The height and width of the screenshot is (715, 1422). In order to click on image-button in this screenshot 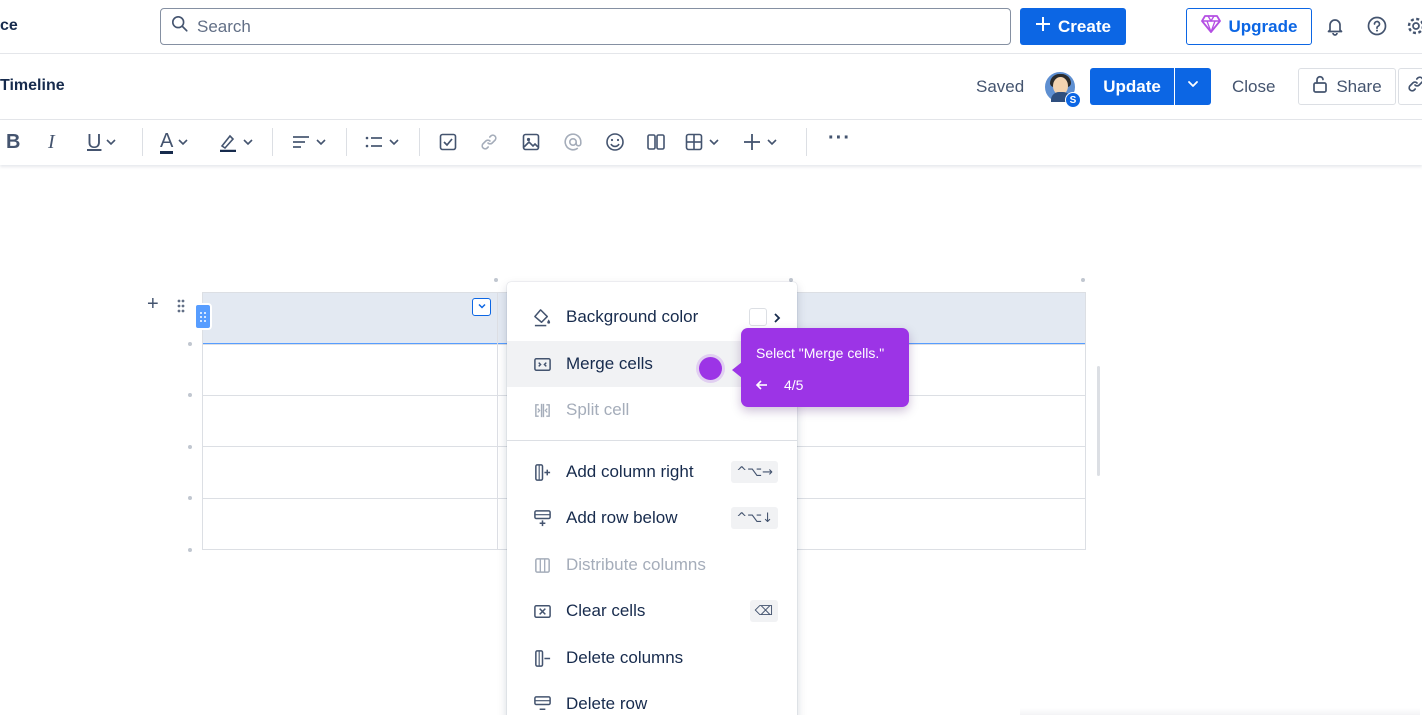, I will do `click(531, 142)`.